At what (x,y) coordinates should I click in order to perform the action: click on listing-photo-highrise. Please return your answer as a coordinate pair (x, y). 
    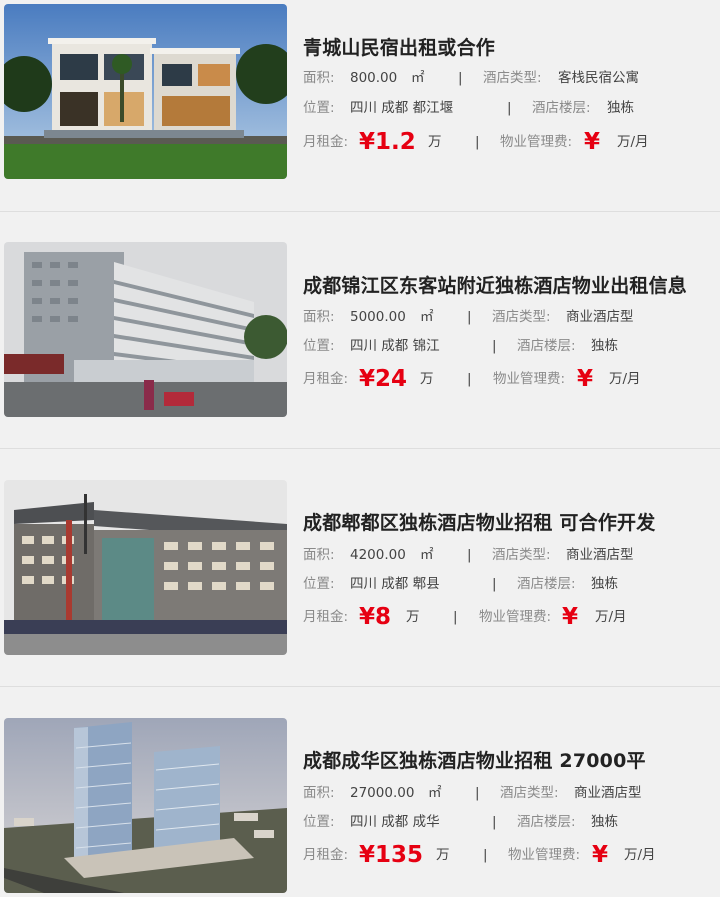
    Looking at the image, I should click on (145, 805).